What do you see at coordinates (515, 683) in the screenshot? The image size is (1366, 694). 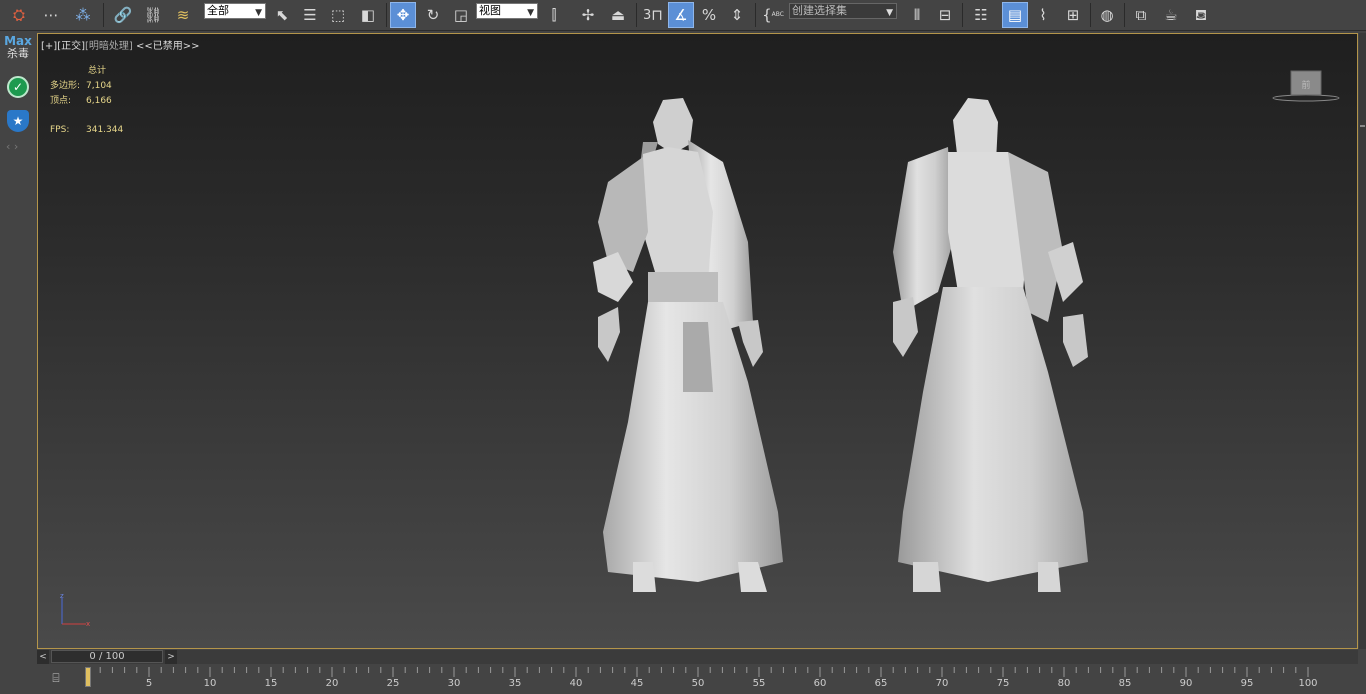 I see `ruler-tick-label: 35` at bounding box center [515, 683].